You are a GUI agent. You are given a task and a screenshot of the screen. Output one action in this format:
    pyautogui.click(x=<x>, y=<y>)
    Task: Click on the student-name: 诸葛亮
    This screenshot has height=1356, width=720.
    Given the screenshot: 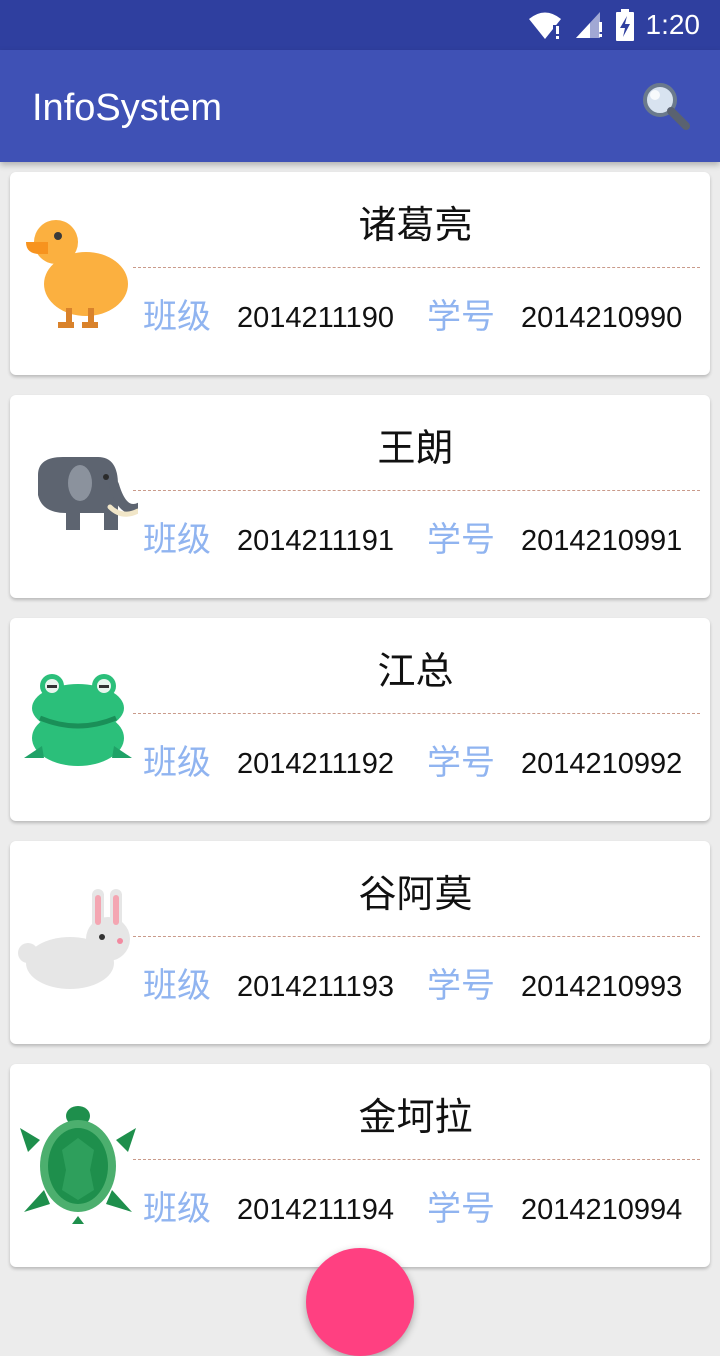 What is the action you would take?
    pyautogui.click(x=415, y=225)
    